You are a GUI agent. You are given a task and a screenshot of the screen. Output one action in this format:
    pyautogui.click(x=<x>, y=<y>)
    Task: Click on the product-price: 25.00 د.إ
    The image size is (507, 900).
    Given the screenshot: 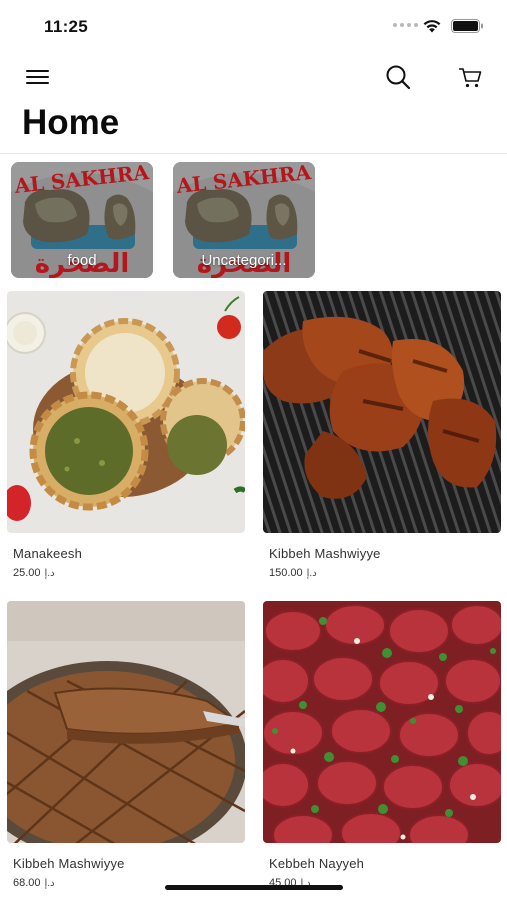 What is the action you would take?
    pyautogui.click(x=129, y=573)
    